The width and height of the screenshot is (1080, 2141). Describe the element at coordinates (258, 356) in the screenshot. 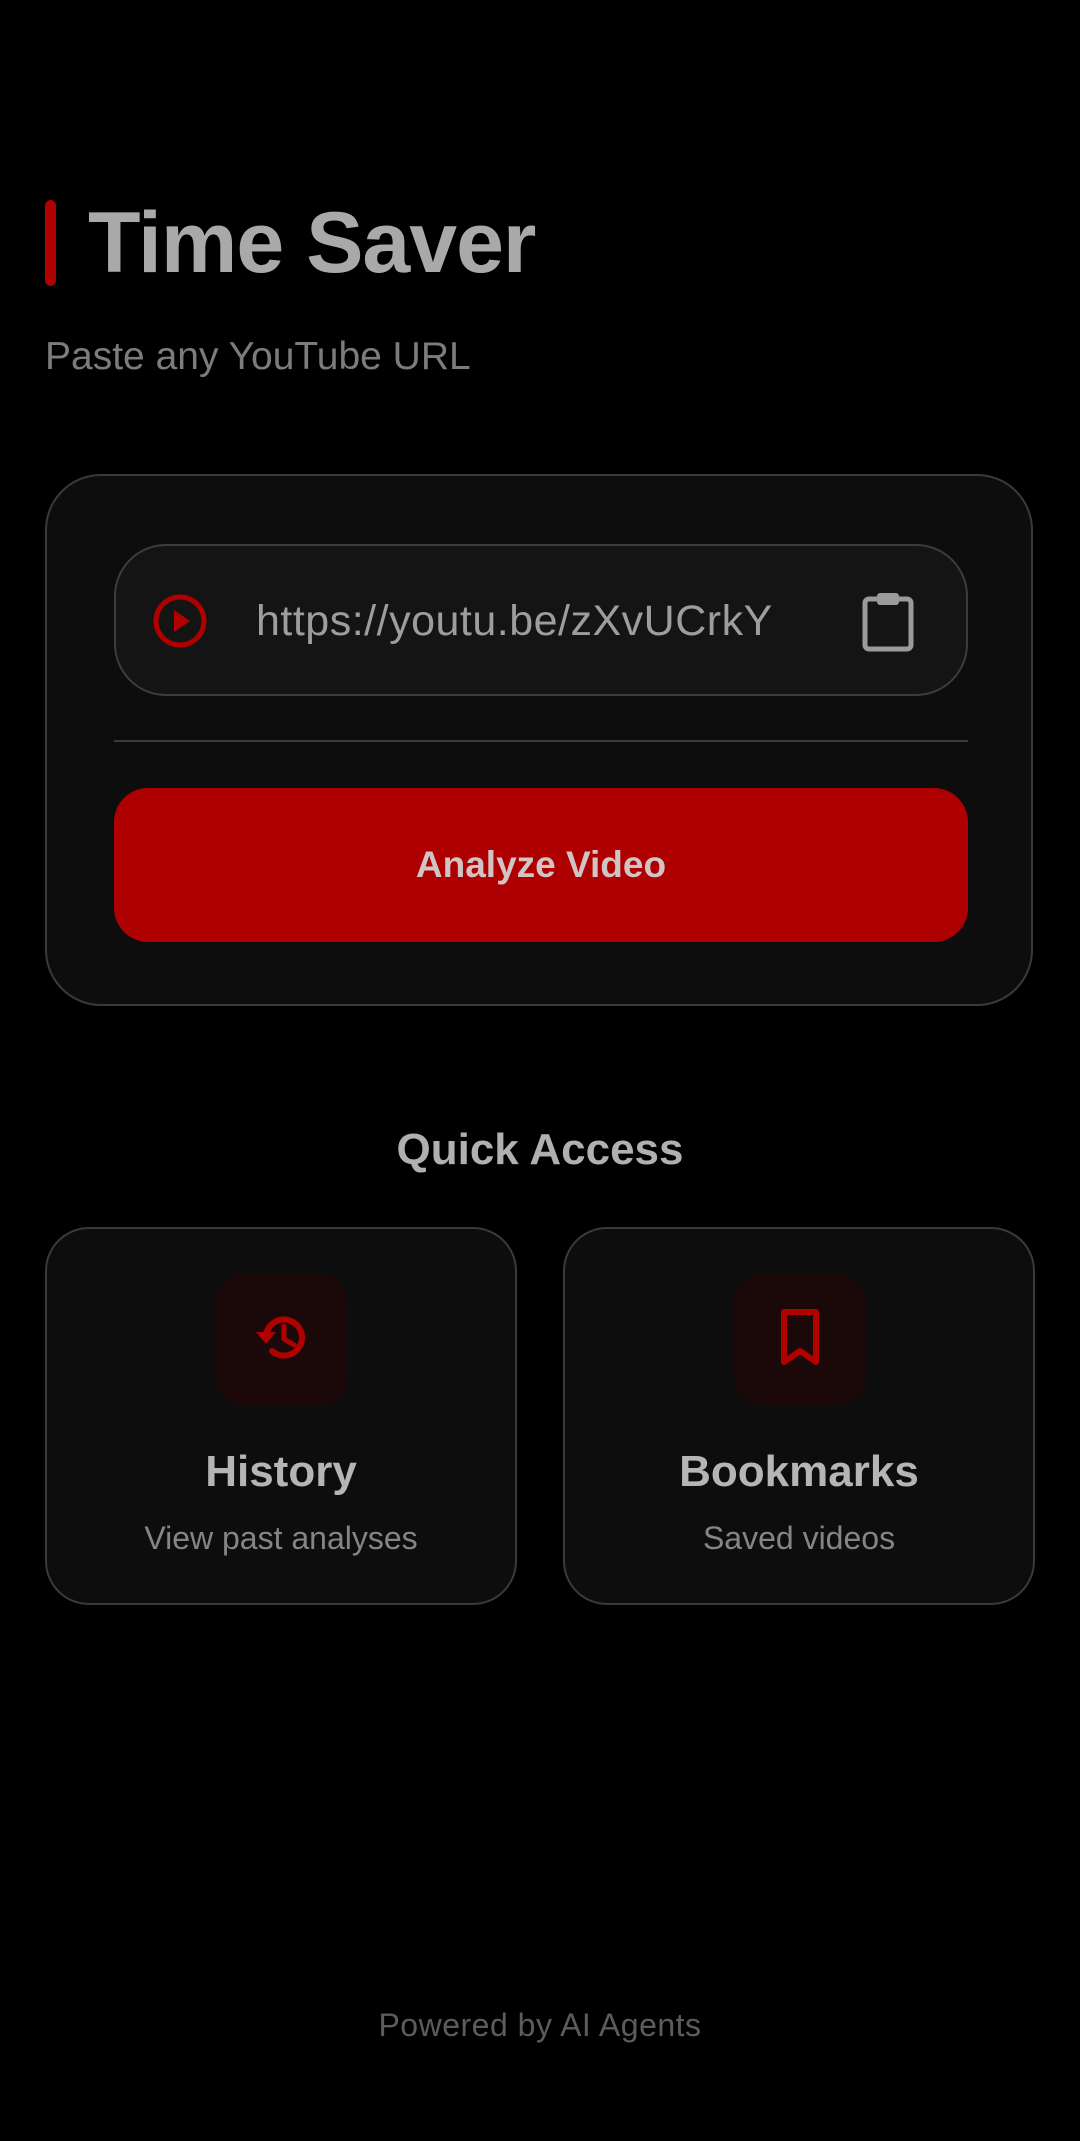

I see `app-subtitle: Paste any YouTube URL` at that location.